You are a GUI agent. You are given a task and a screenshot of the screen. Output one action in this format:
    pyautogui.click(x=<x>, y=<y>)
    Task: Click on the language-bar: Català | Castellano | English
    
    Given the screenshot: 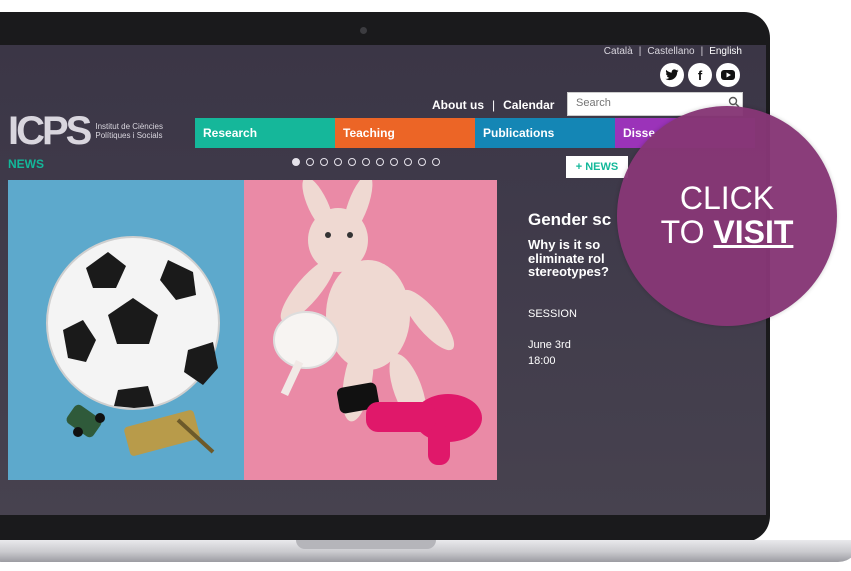 What is the action you would take?
    pyautogui.click(x=672, y=51)
    